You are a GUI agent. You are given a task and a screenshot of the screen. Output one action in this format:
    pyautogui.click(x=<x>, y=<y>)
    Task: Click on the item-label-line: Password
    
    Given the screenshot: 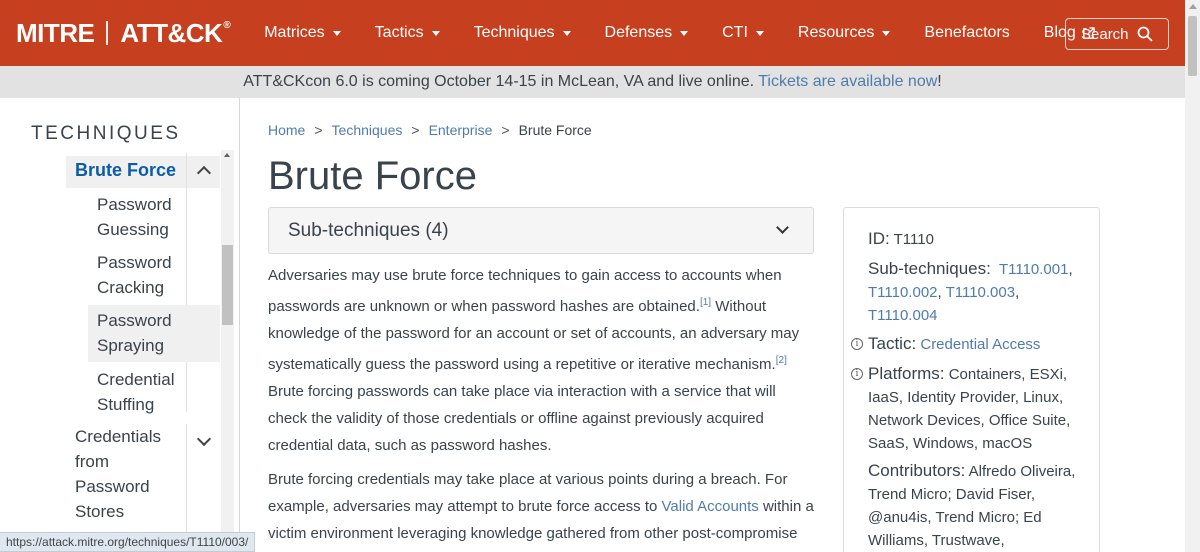 What is the action you would take?
    pyautogui.click(x=112, y=486)
    